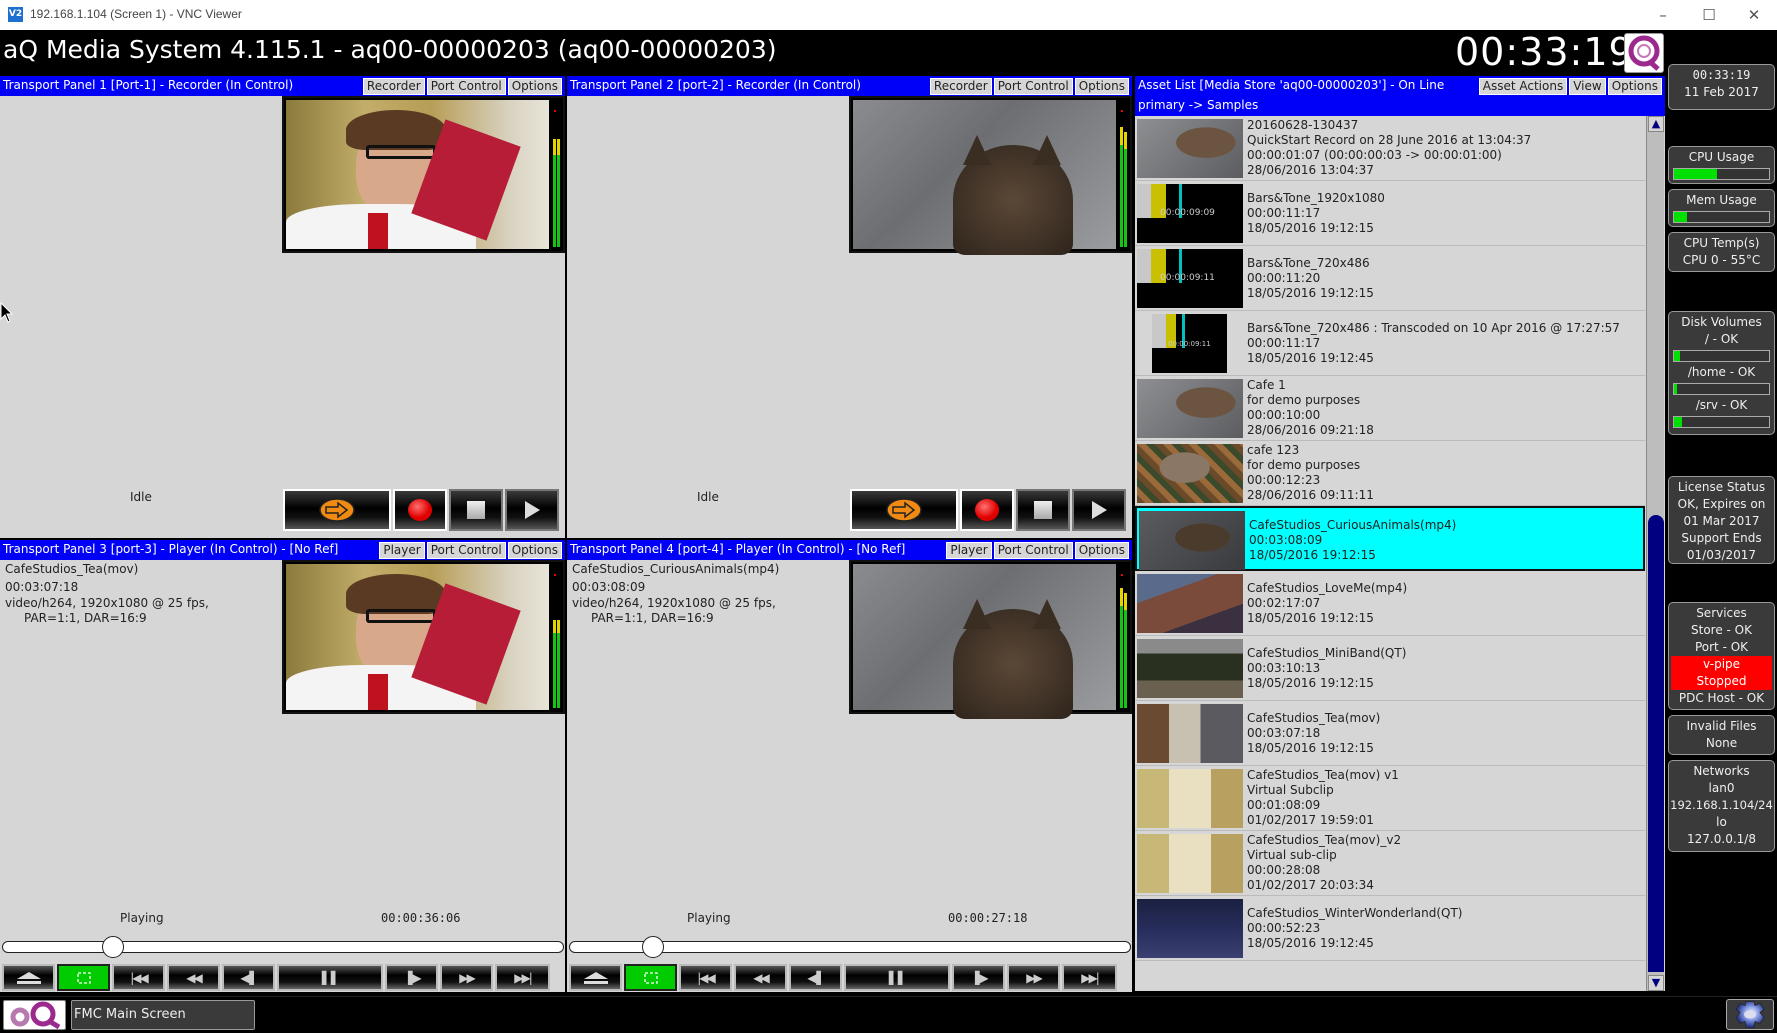 This screenshot has width=1777, height=1033. What do you see at coordinates (163, 1015) in the screenshot?
I see `fmc-main-screen-button: FMC Main Screen` at bounding box center [163, 1015].